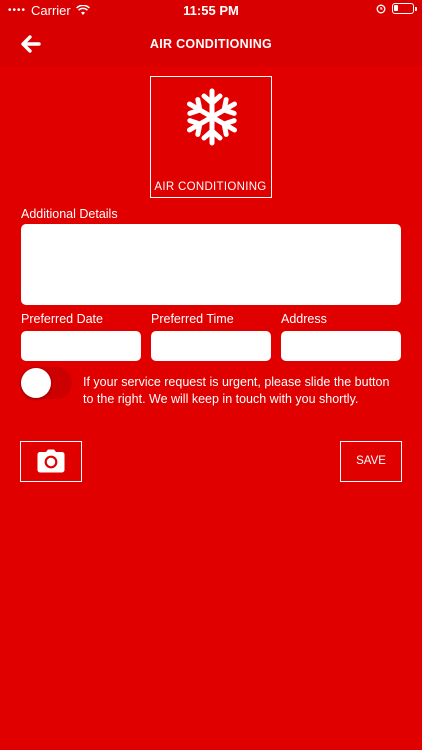  I want to click on preferred-date-input, so click(81, 346).